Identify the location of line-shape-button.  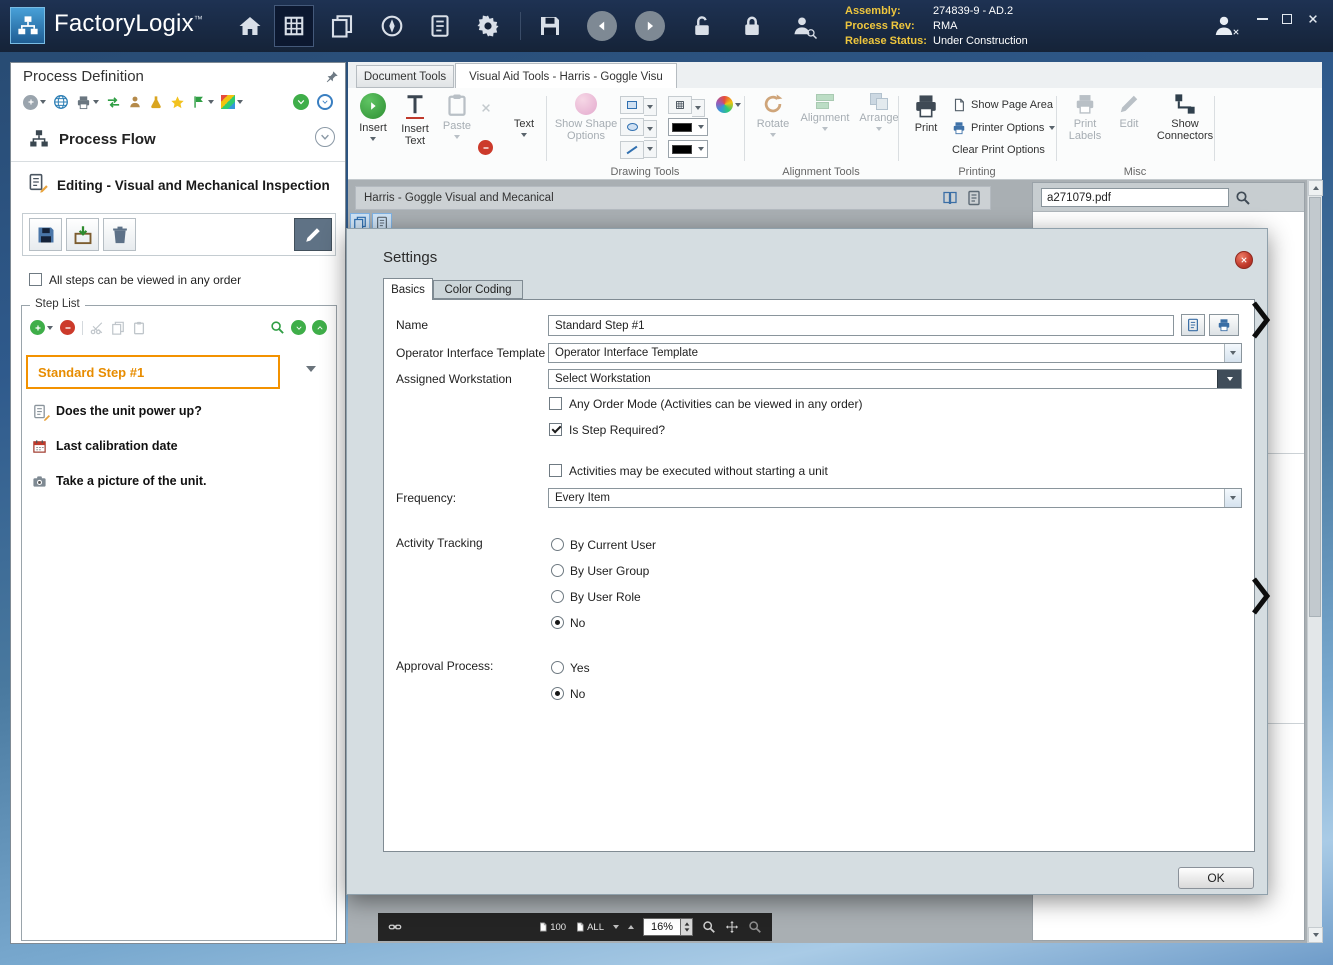
(632, 150).